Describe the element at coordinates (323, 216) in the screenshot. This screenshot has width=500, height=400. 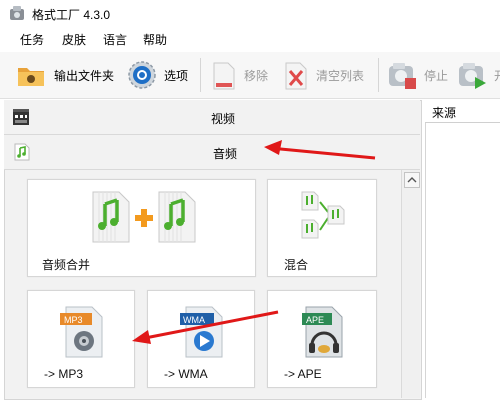
I see `mix-icon` at that location.